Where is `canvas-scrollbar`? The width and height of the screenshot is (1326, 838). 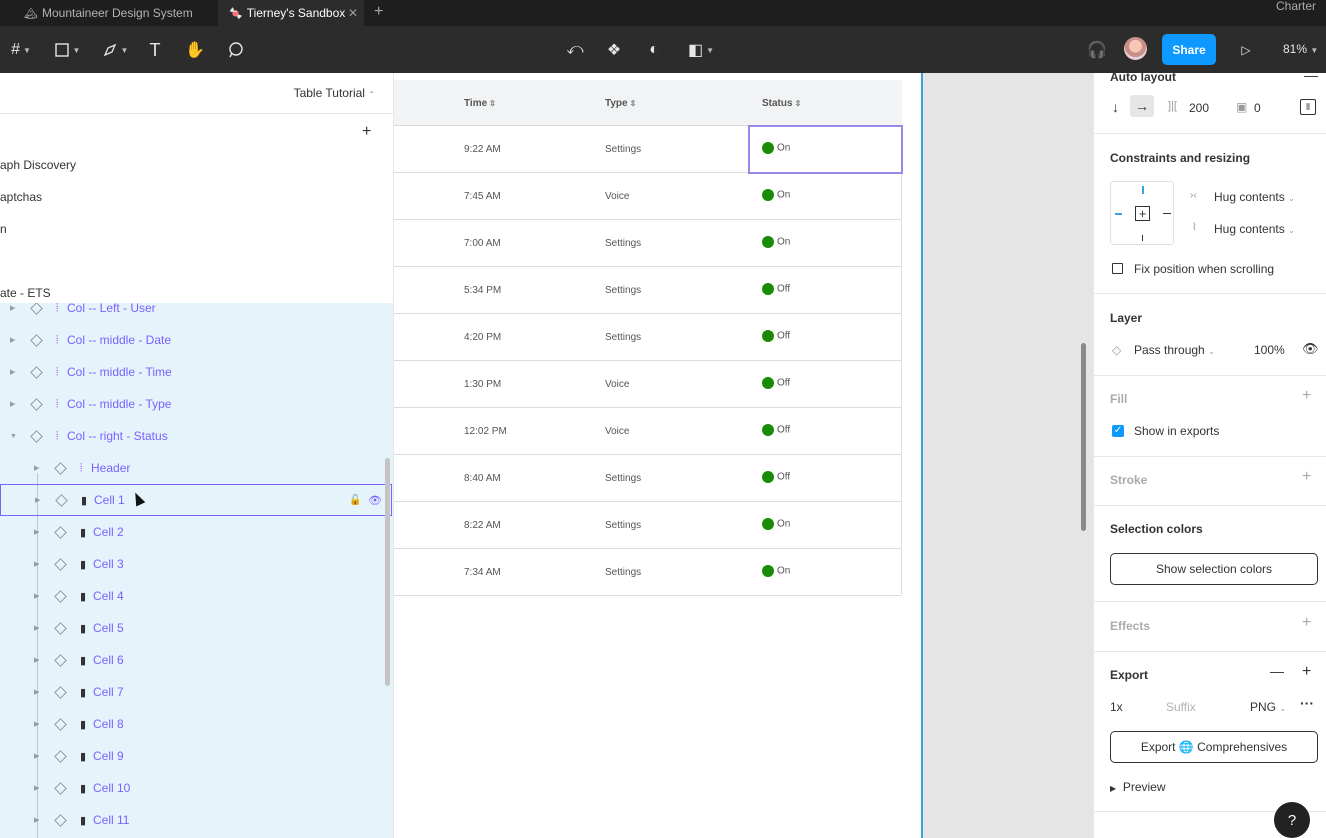 canvas-scrollbar is located at coordinates (1083, 437).